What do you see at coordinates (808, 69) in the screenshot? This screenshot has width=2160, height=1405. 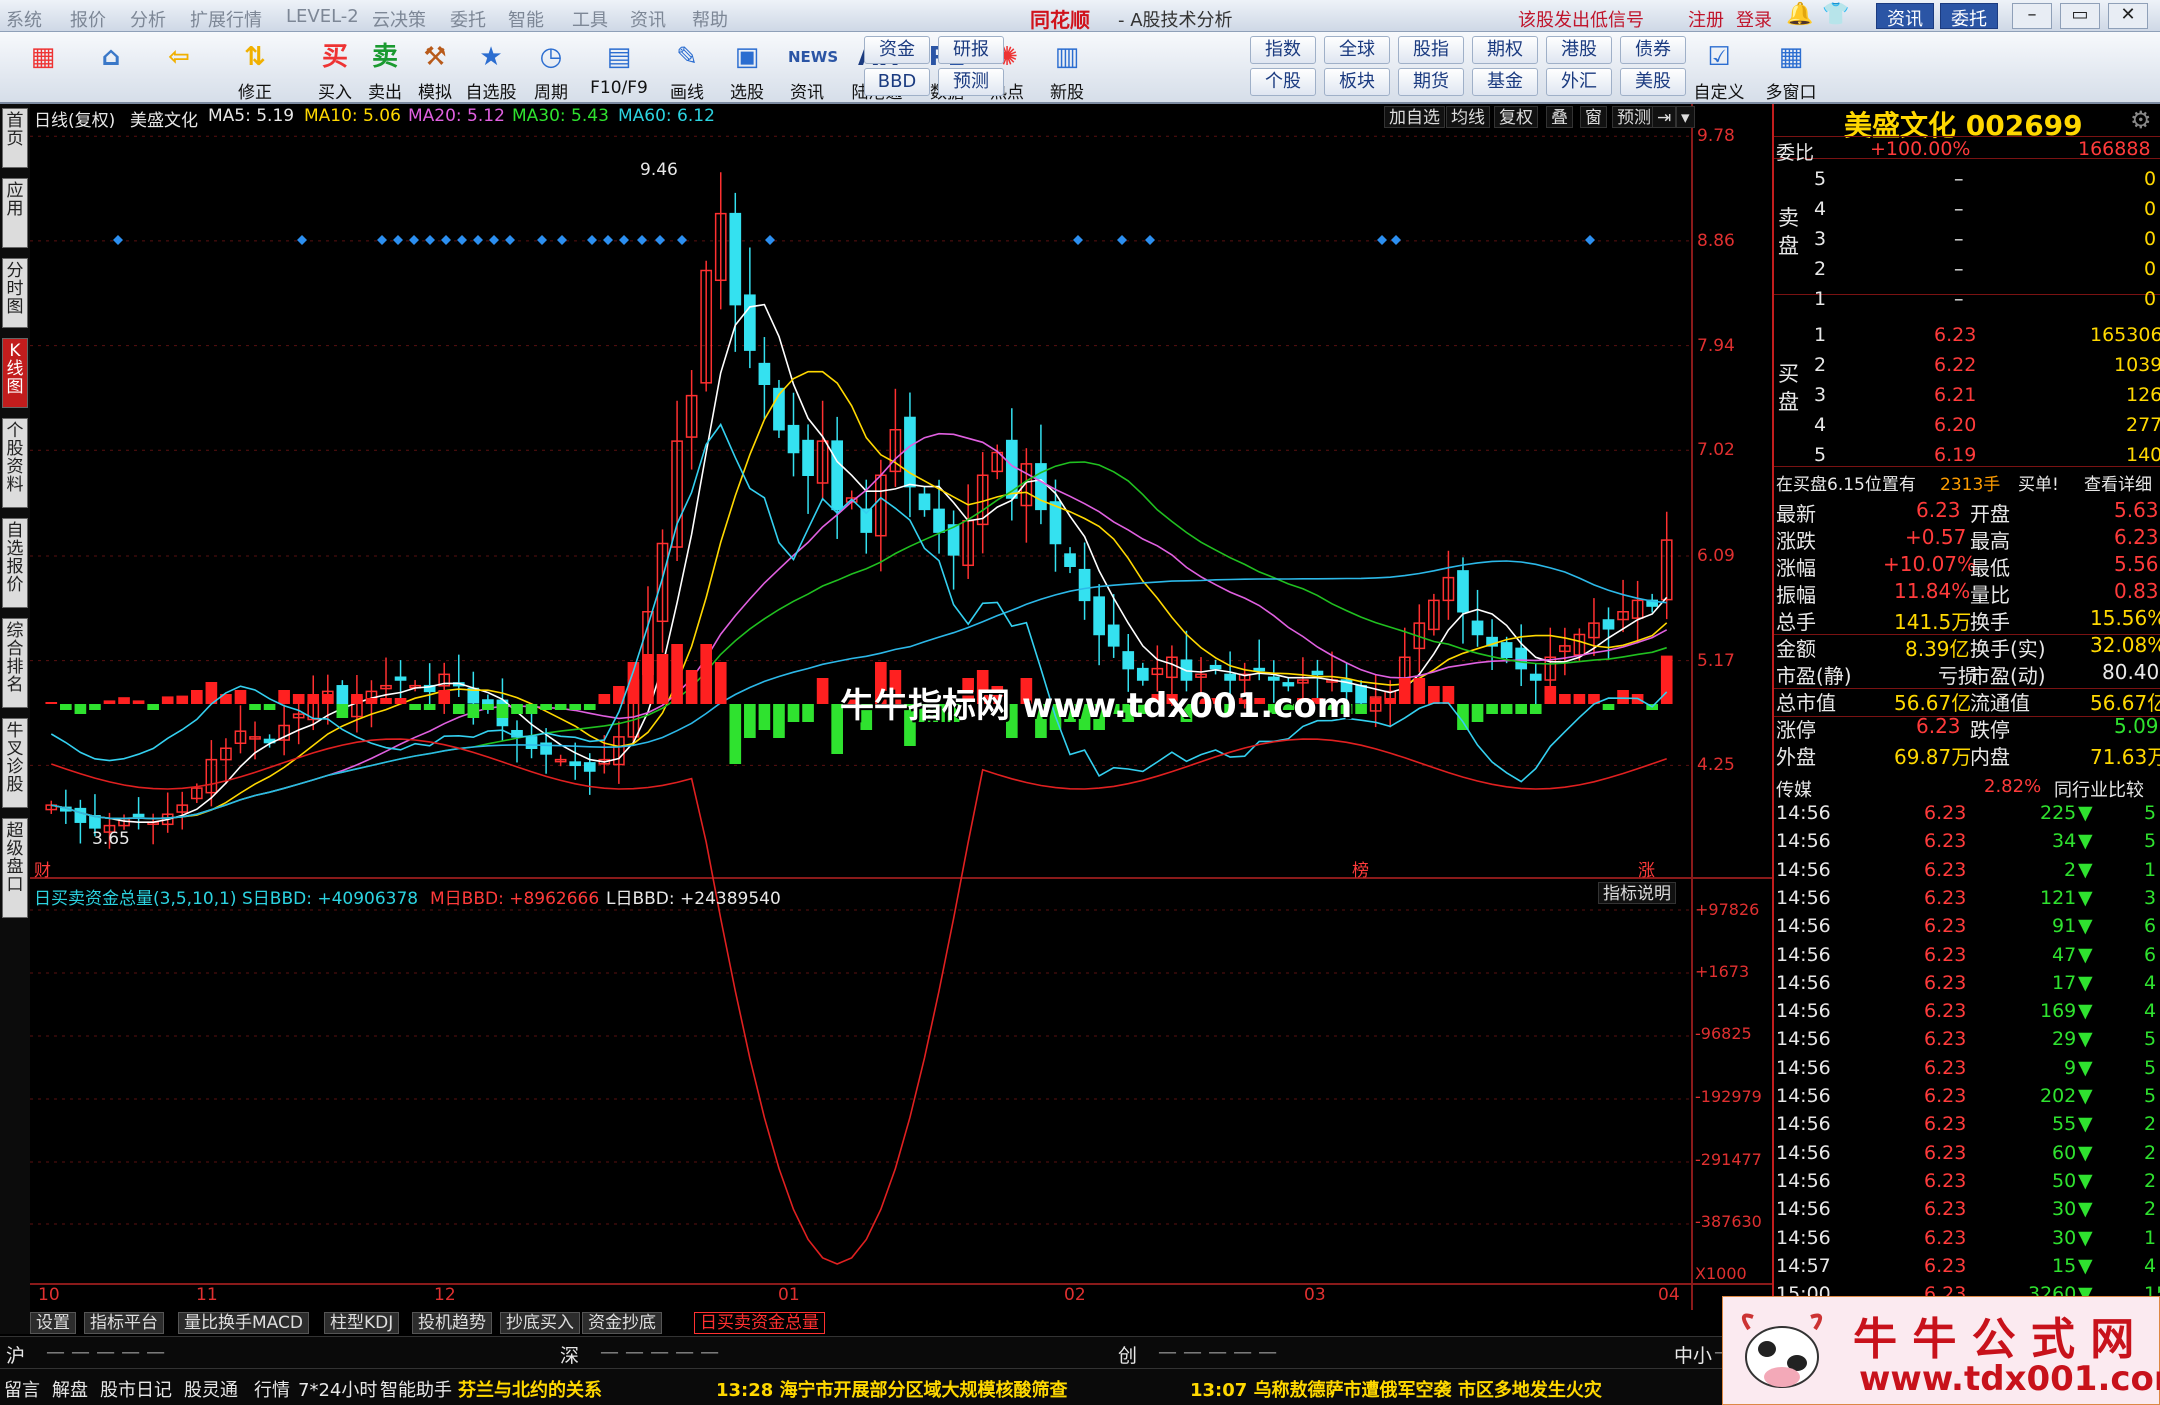 I see `toolbar-button-news: NEWS 资讯` at bounding box center [808, 69].